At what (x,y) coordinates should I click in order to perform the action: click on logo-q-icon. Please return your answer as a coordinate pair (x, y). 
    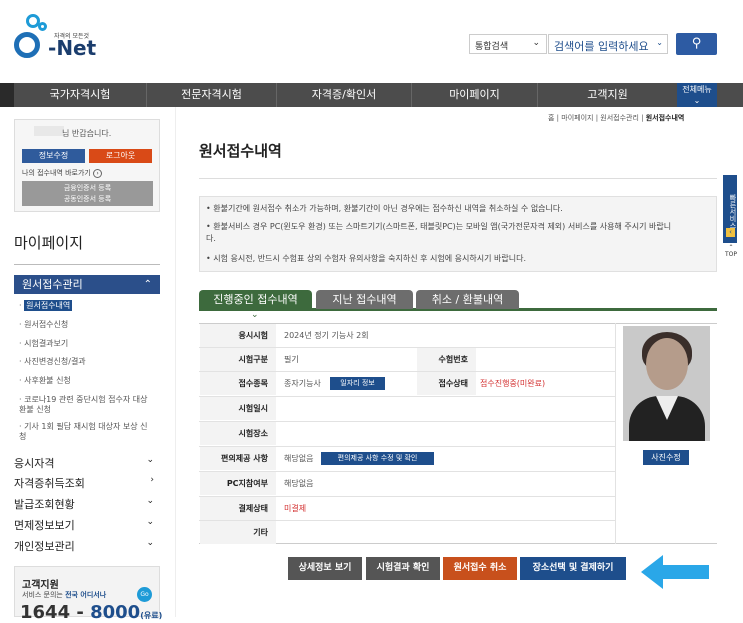
    Looking at the image, I should click on (27, 45).